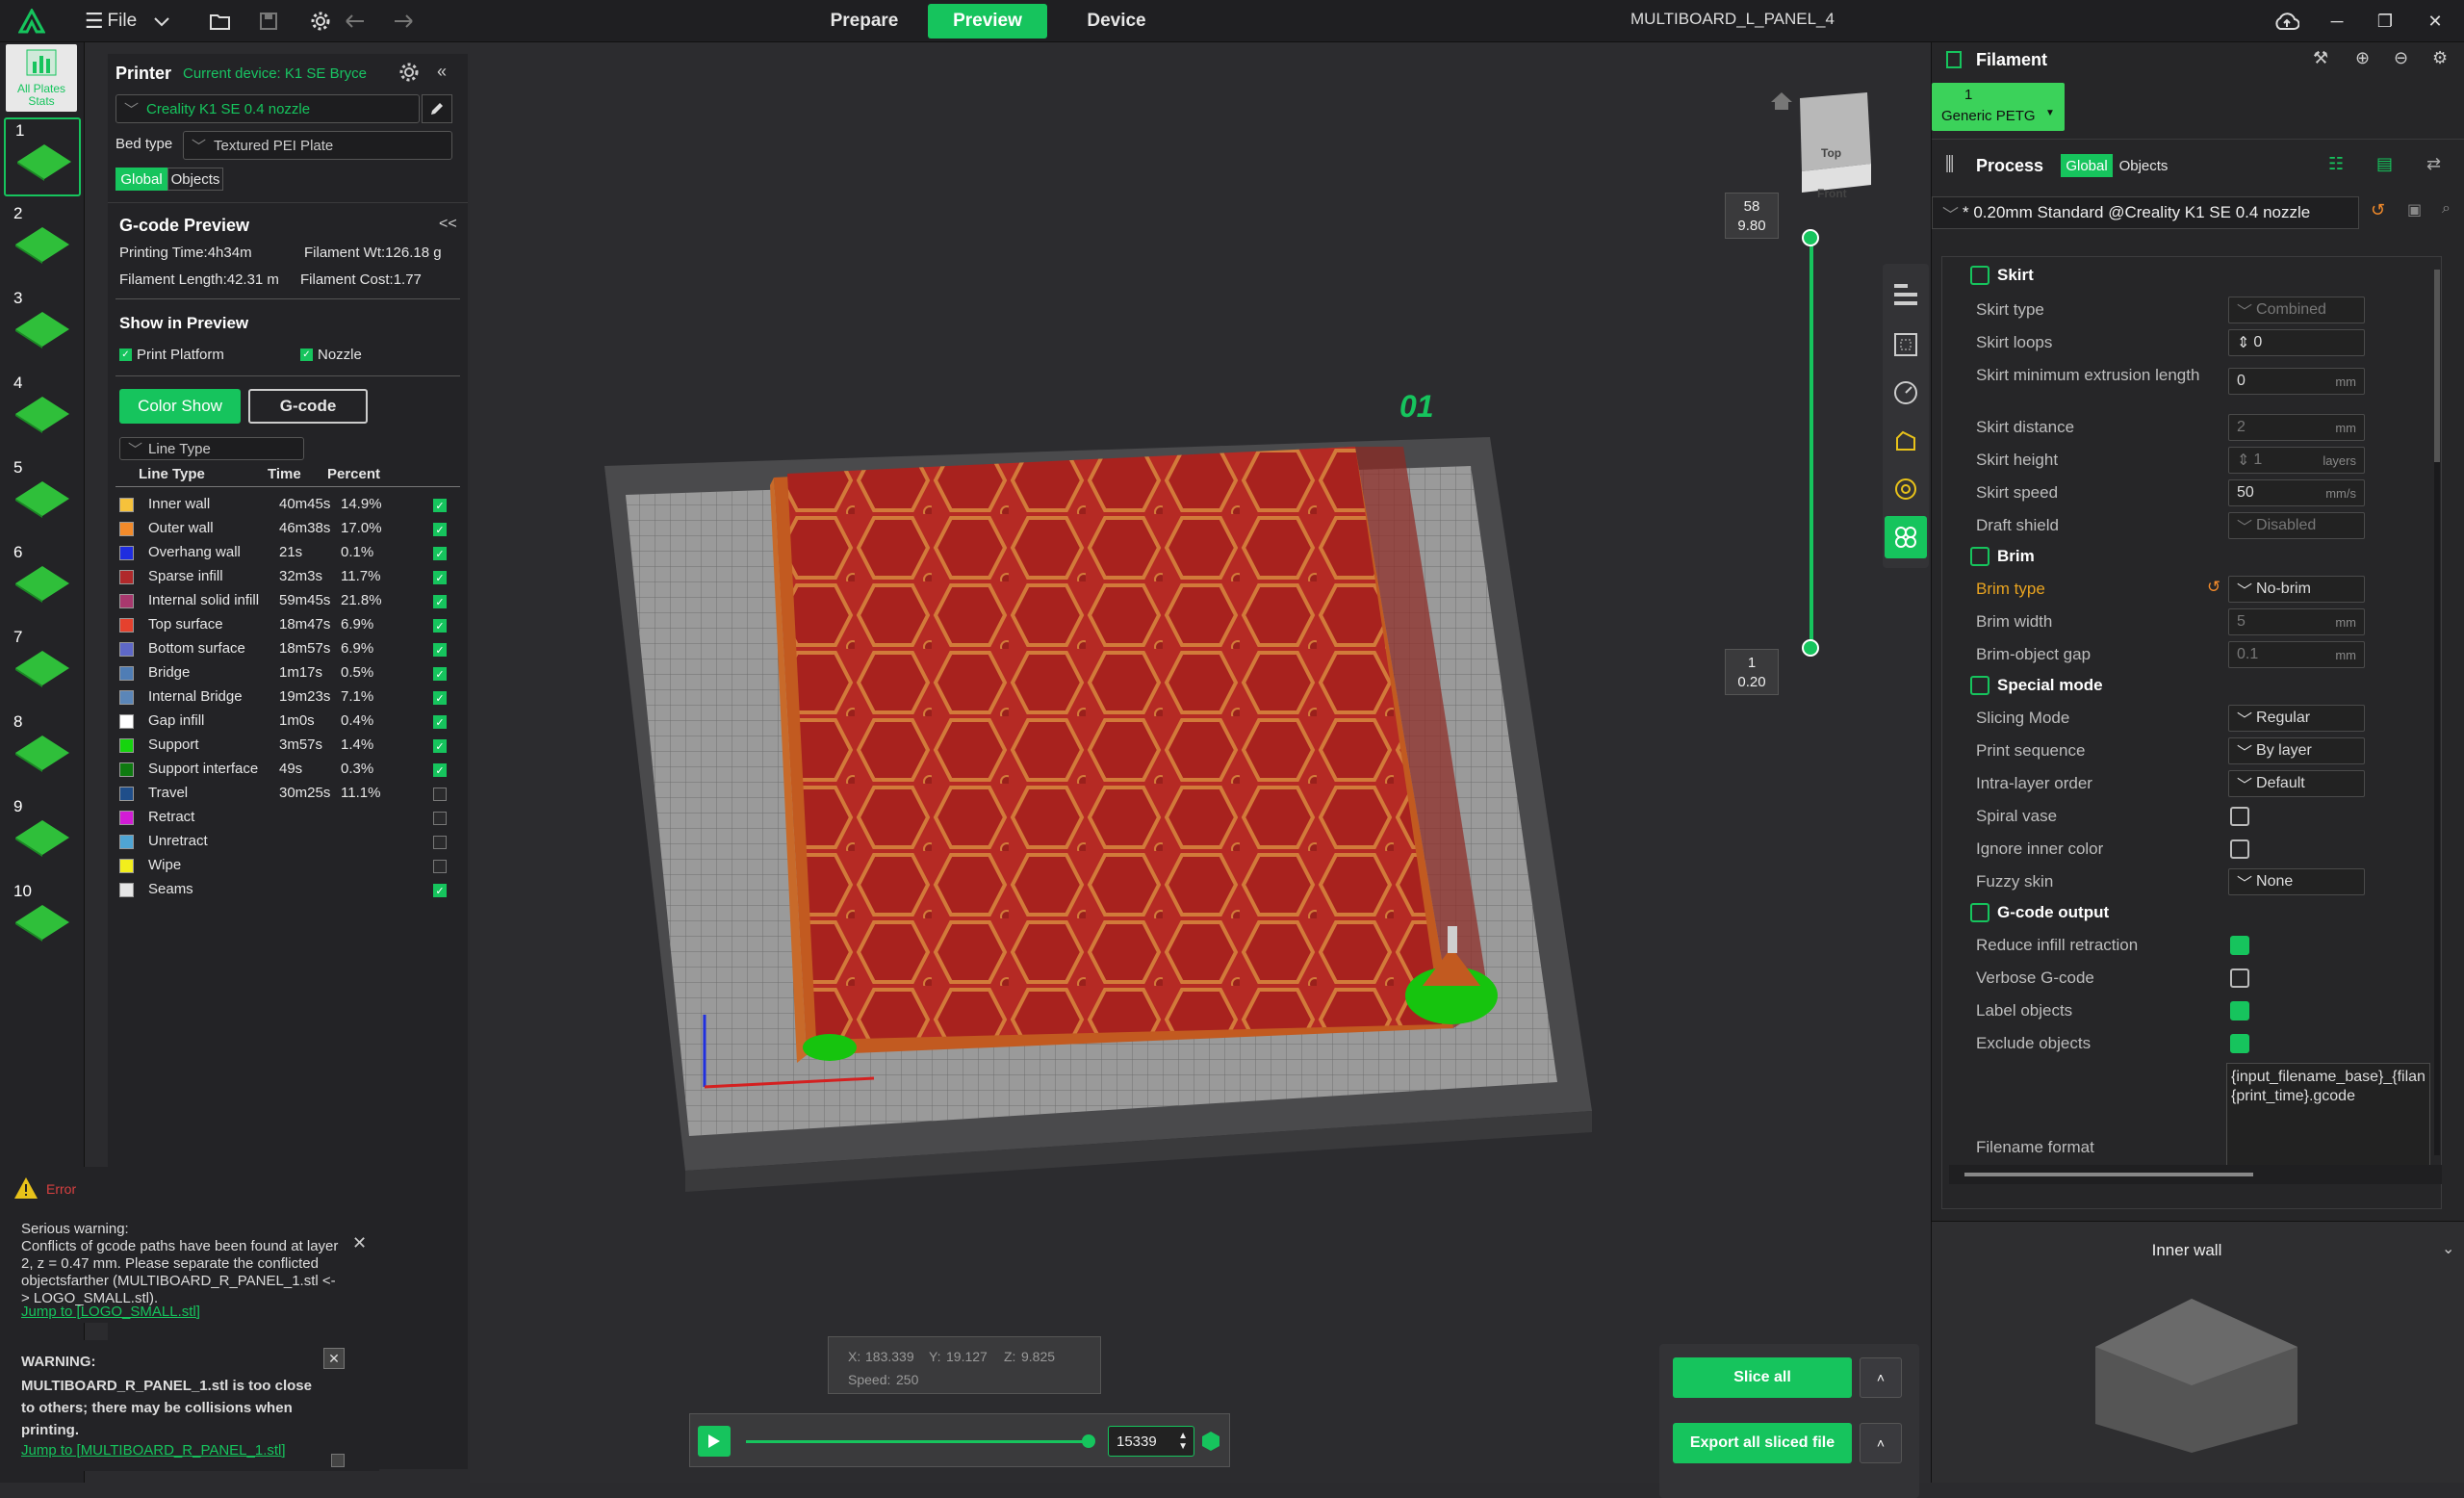 This screenshot has width=2464, height=1498. I want to click on app-logo-icon, so click(31, 21).